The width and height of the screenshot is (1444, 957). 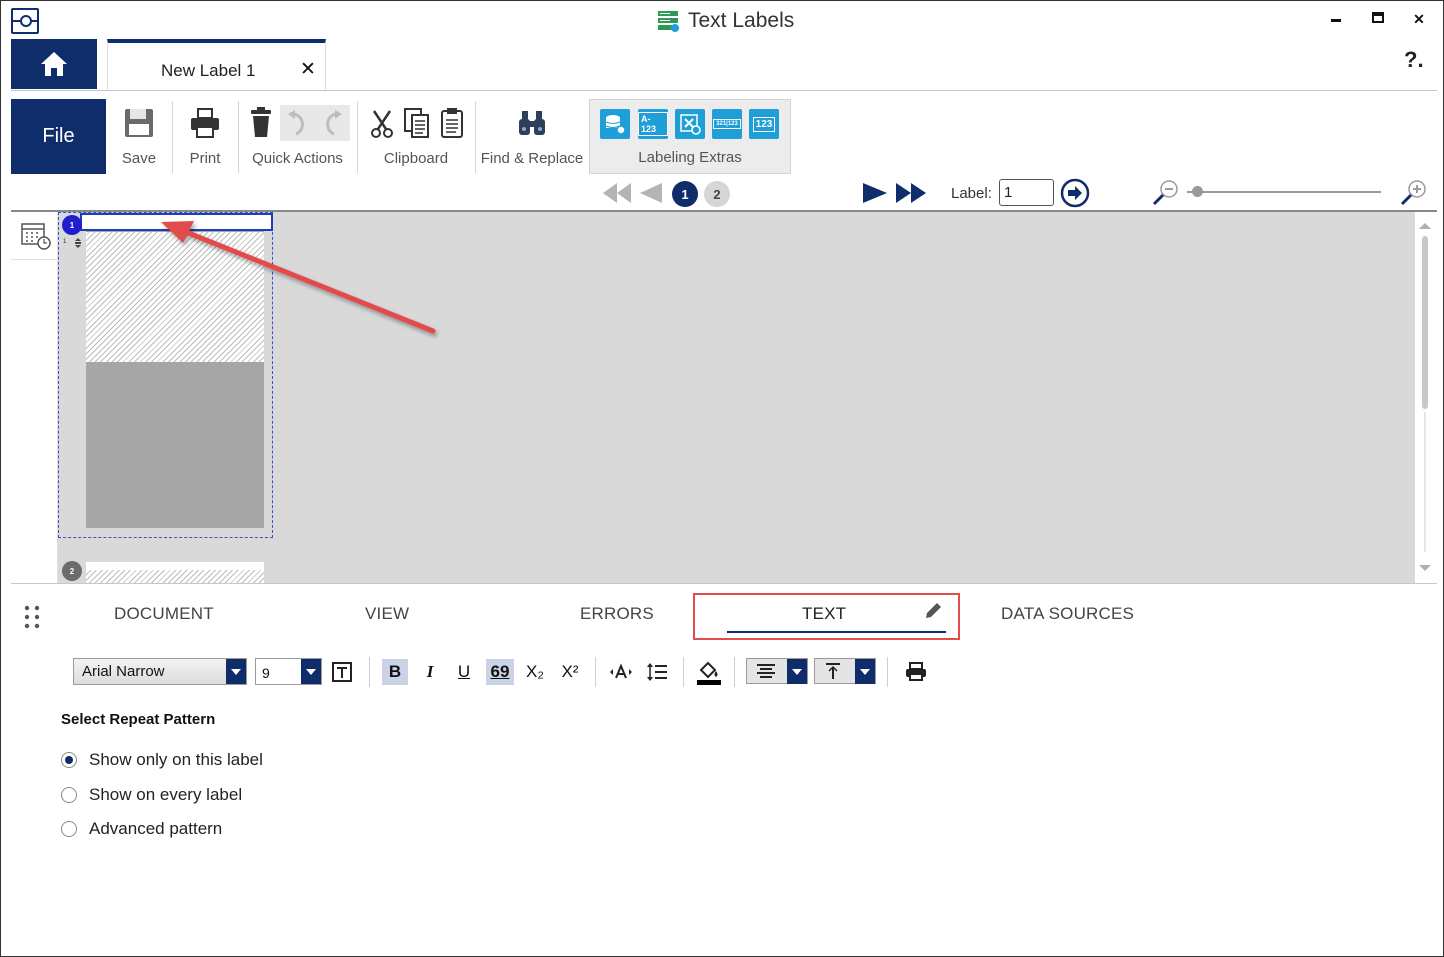 What do you see at coordinates (395, 672) in the screenshot?
I see `bold-button: B` at bounding box center [395, 672].